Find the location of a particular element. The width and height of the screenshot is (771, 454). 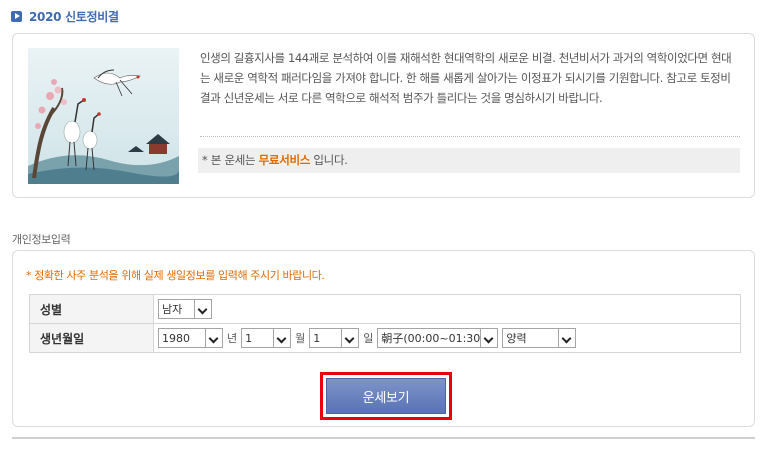

birth-label: 생년월일 is located at coordinates (91, 338).